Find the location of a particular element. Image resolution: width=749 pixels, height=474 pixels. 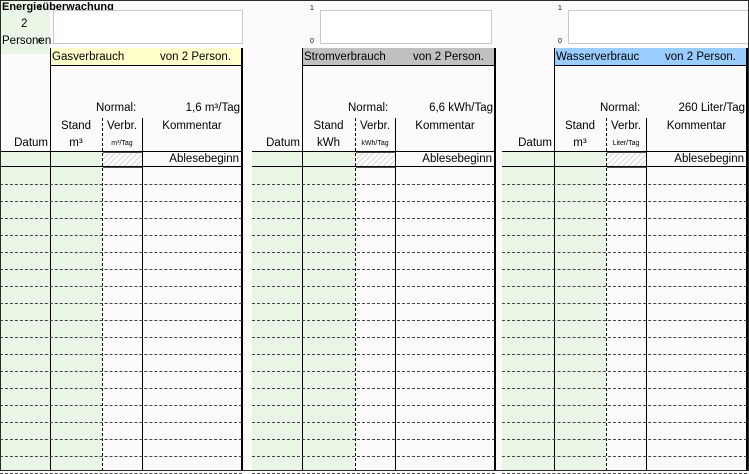

section-title: Wasserverbrauc is located at coordinates (598, 57).